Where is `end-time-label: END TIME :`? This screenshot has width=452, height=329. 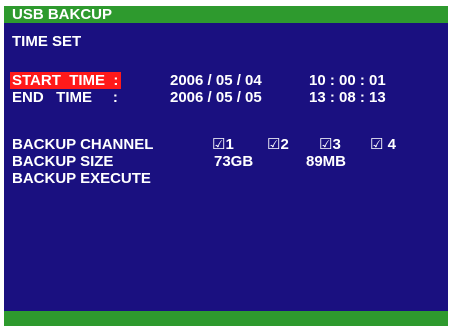
end-time-label: END TIME : is located at coordinates (65, 97).